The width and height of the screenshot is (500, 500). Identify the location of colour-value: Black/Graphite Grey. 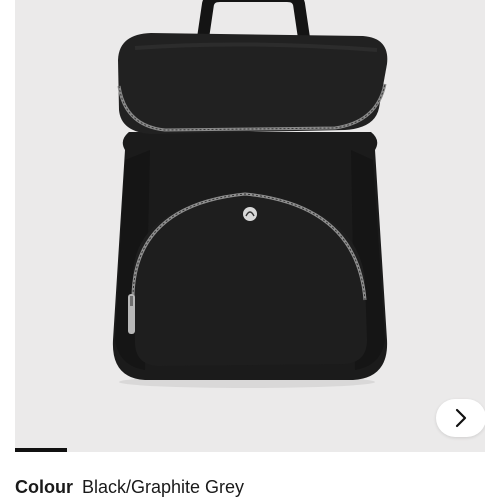
(163, 487).